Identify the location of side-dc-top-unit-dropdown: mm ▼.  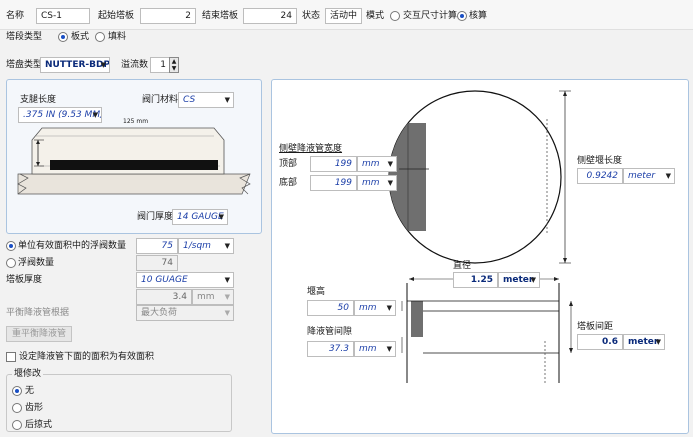
(377, 164).